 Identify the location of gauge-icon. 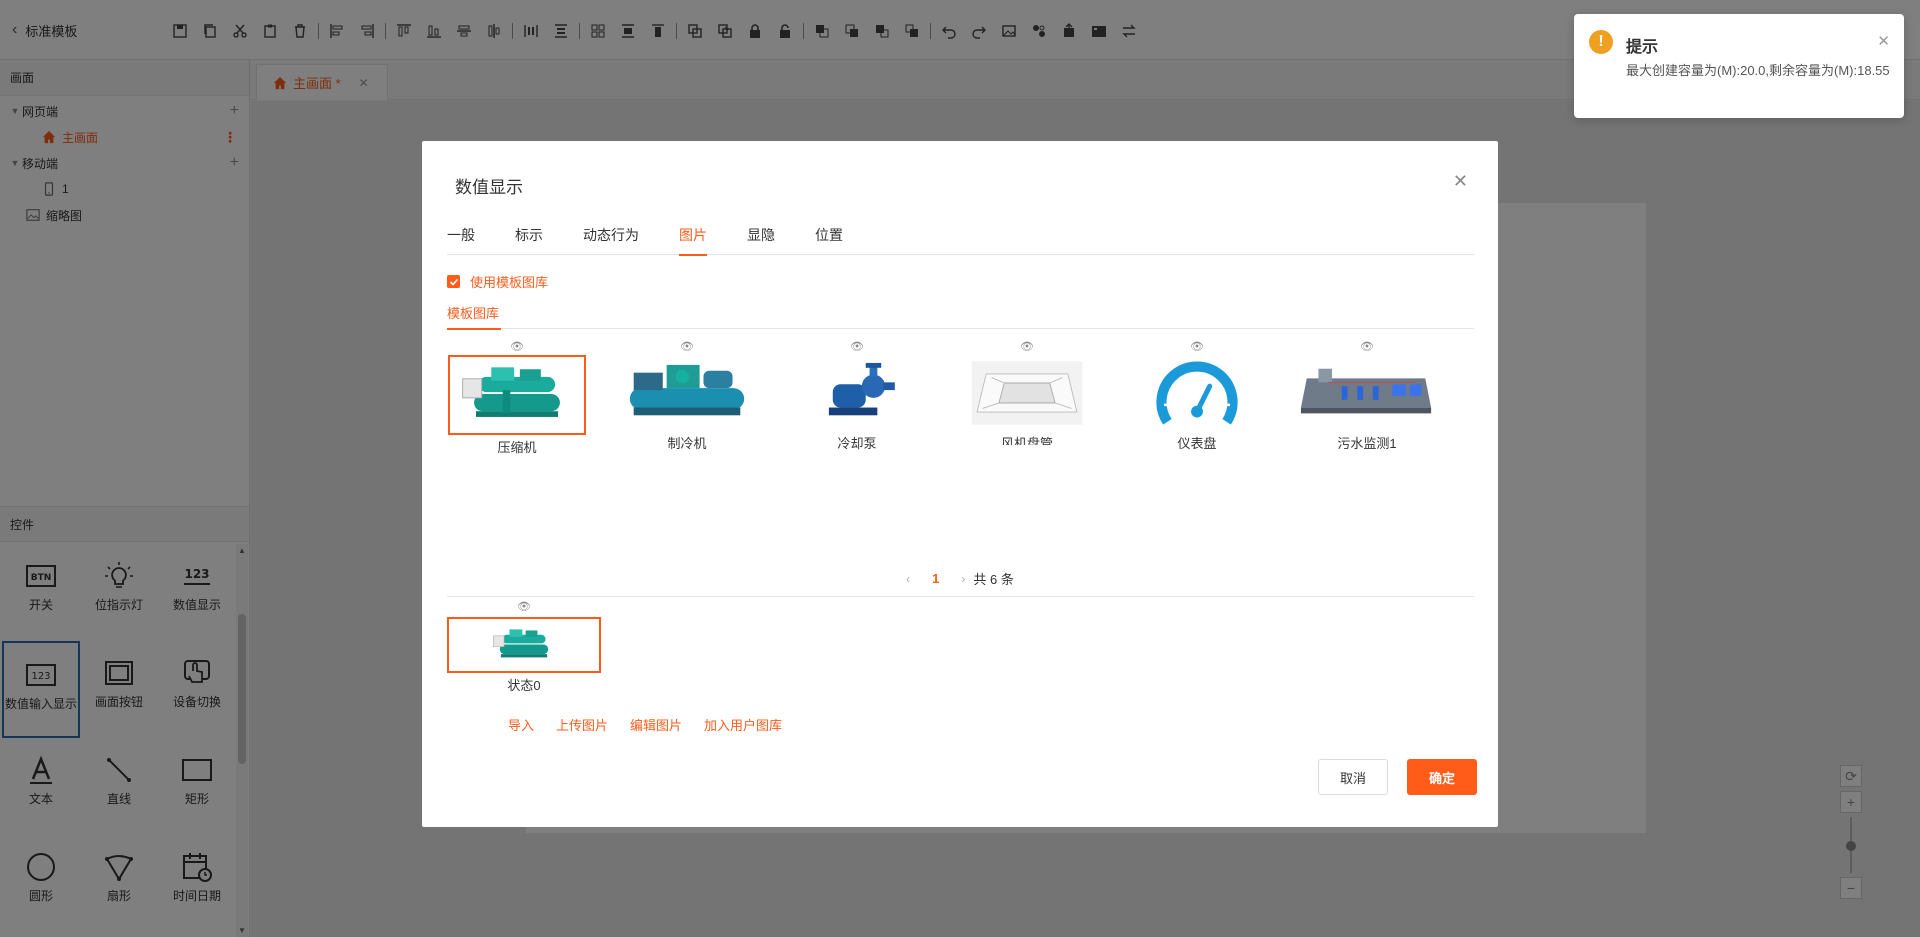
(1197, 393).